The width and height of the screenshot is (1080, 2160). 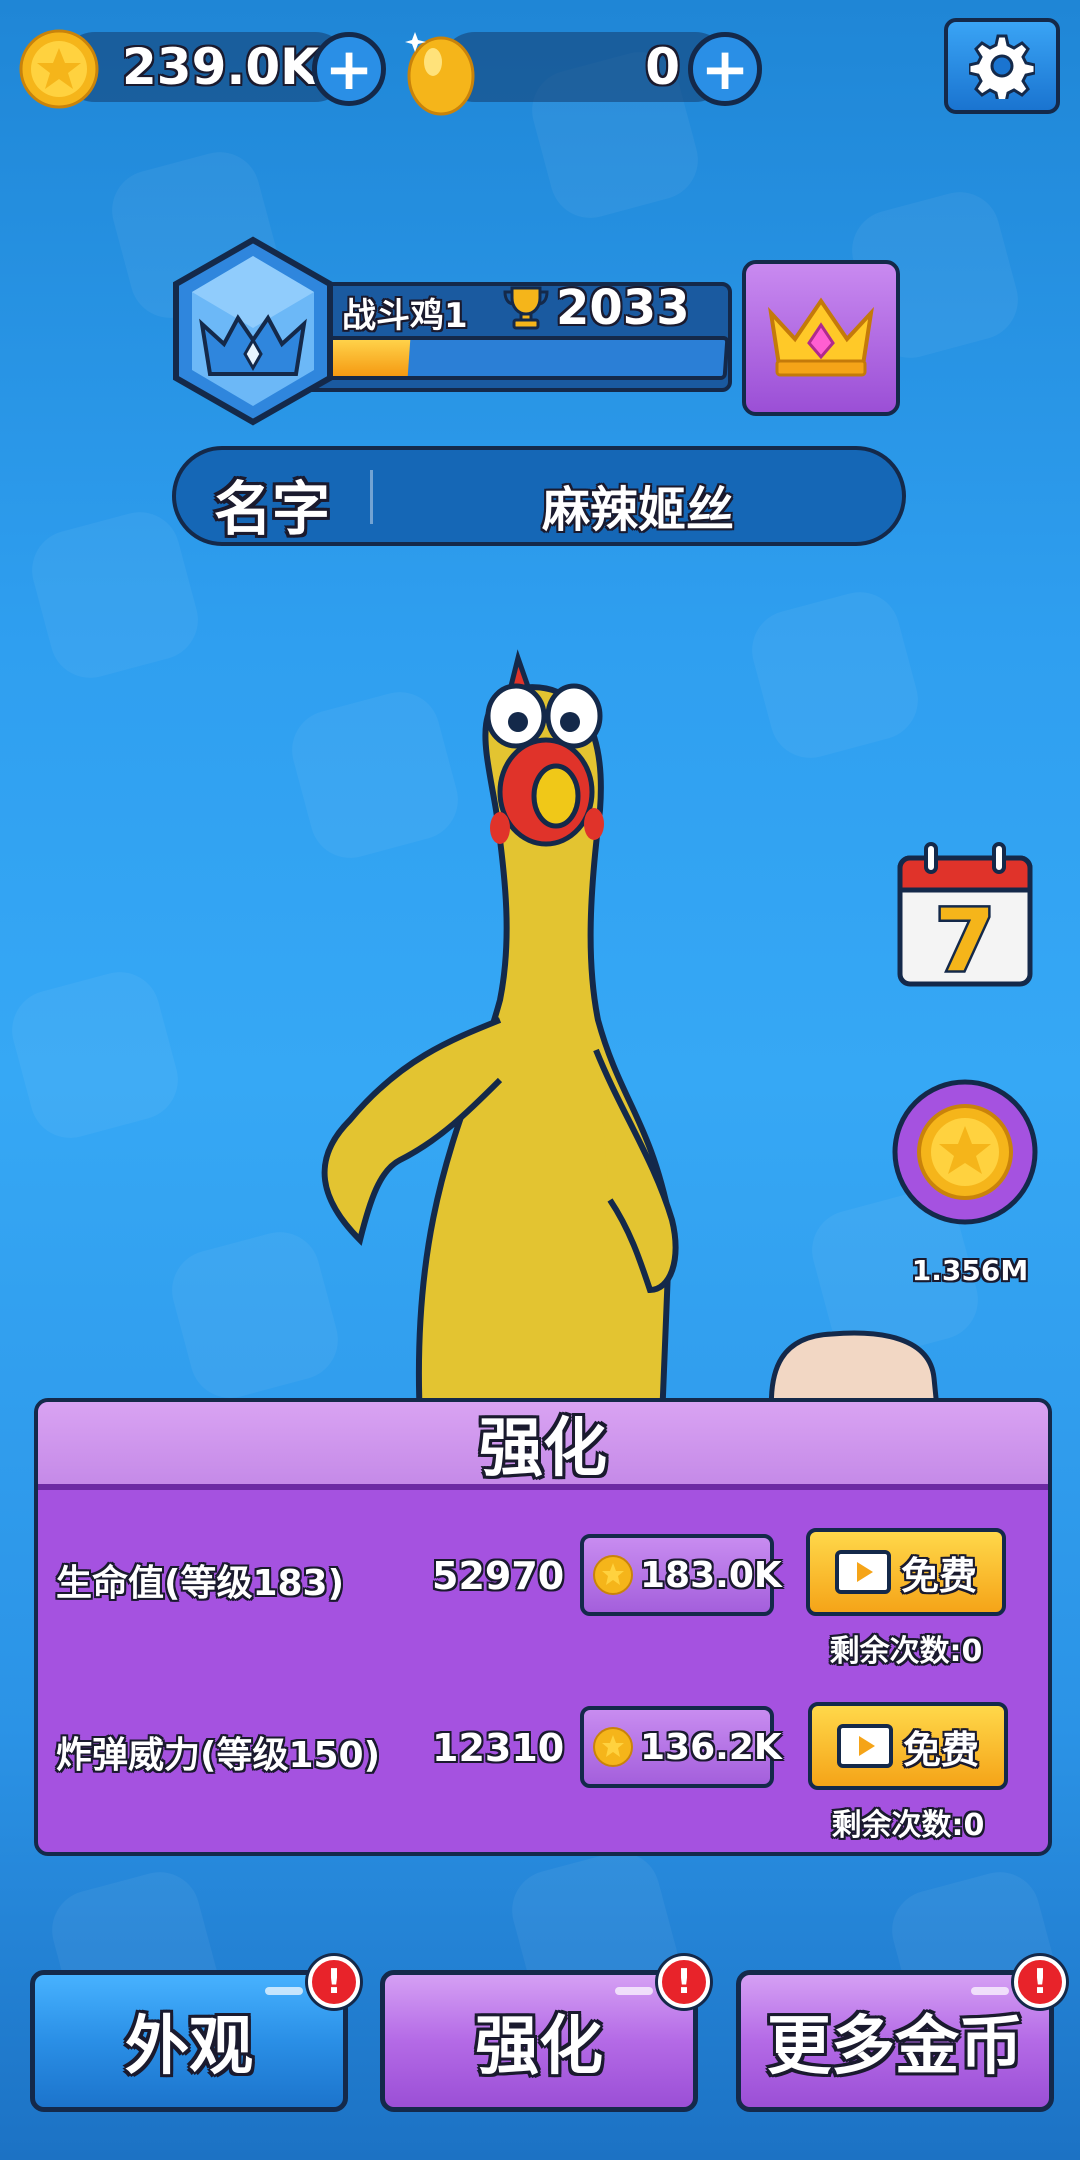 I want to click on nav-more-coins-button: 更多金币, so click(x=895, y=2041).